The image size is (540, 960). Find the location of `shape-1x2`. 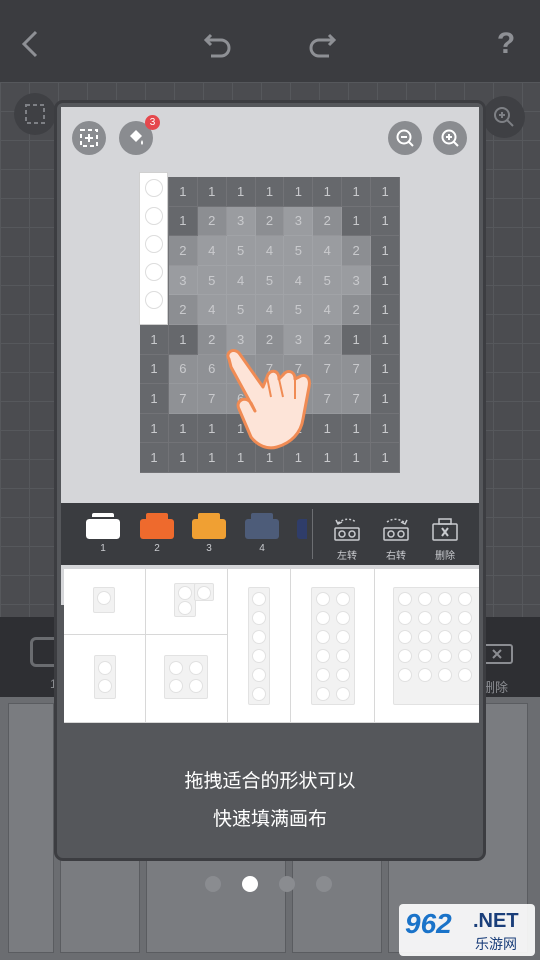

shape-1x2 is located at coordinates (105, 679).